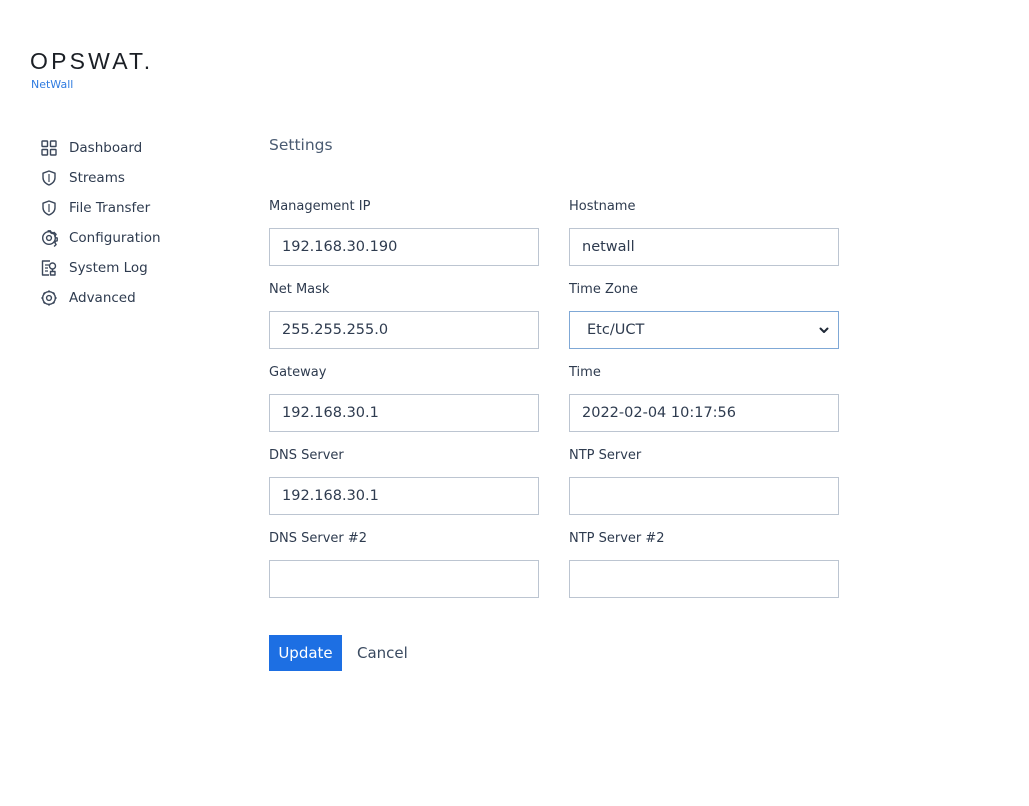  Describe the element at coordinates (605, 455) in the screenshot. I see `ntp-server-label: NTP Server` at that location.